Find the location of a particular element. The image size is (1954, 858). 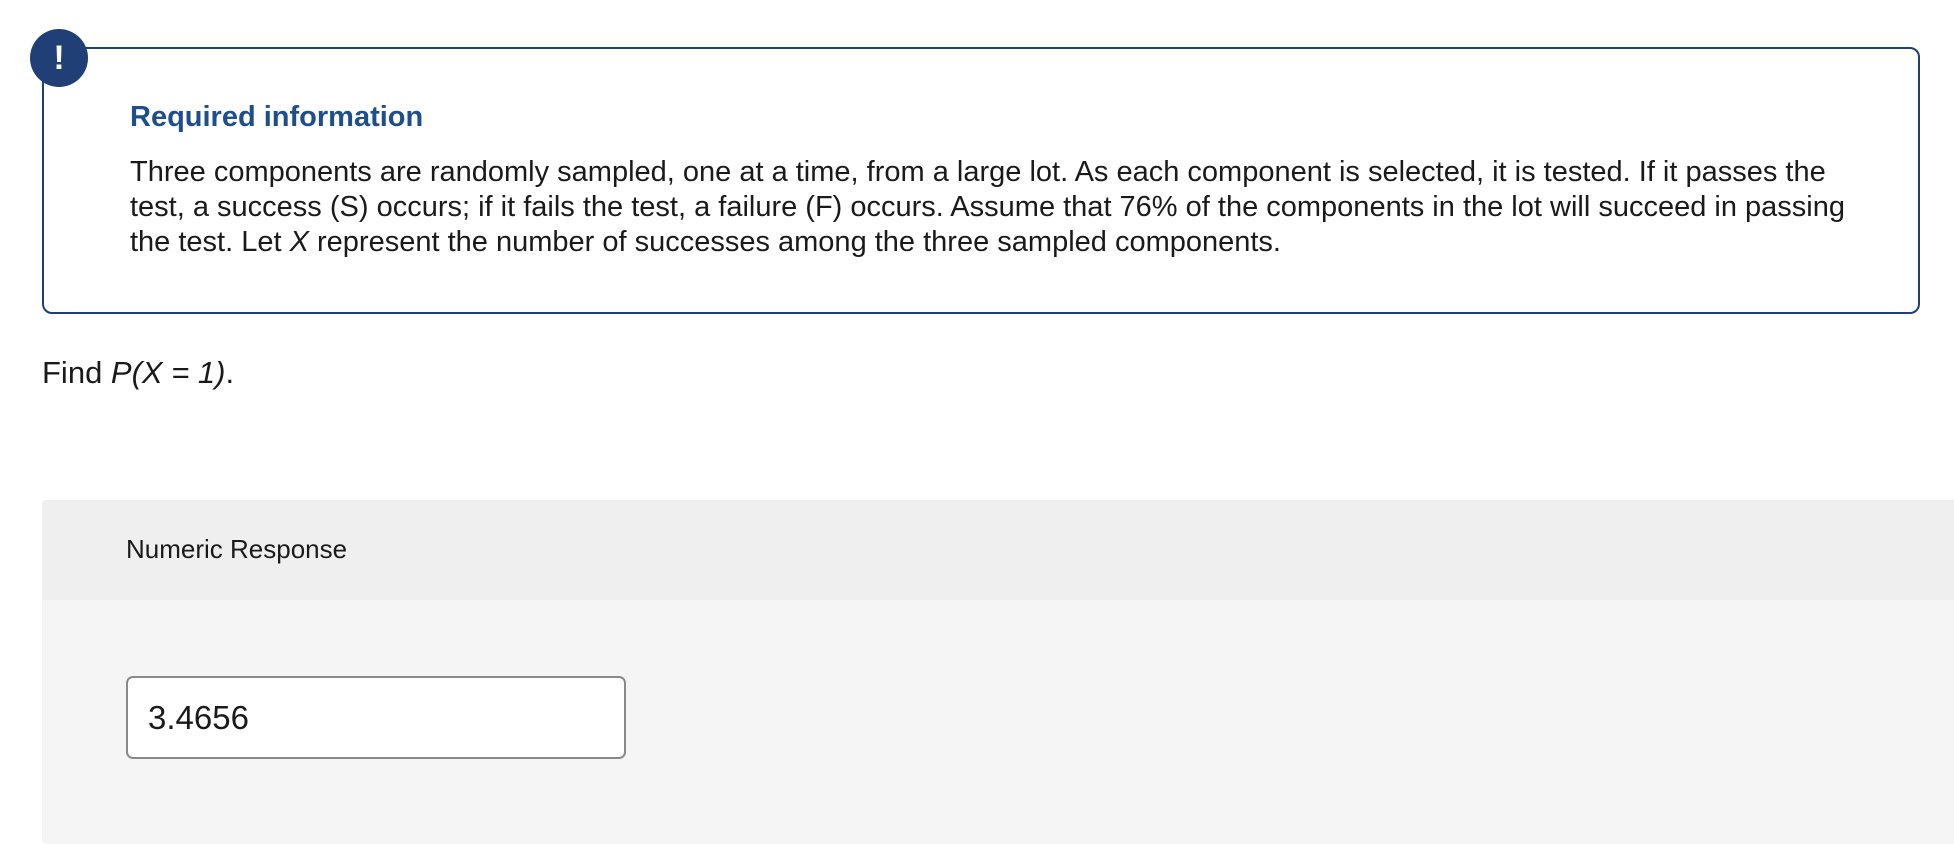

prompt-suffix: . is located at coordinates (230, 372).